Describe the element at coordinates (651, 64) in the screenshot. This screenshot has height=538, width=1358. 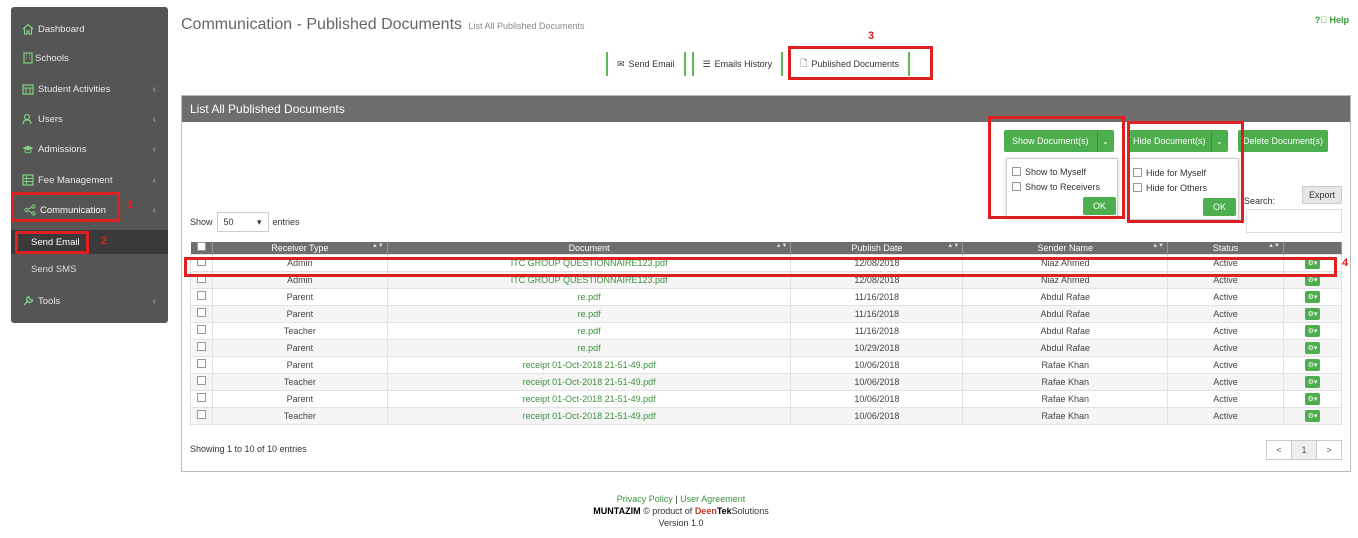
I see `tab-label: Send Email` at that location.